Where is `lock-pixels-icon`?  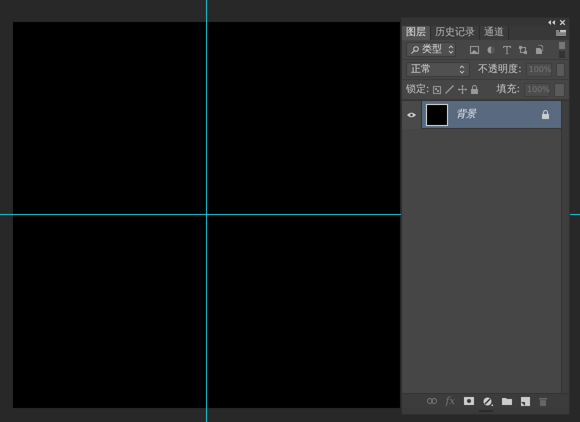
lock-pixels-icon is located at coordinates (437, 90).